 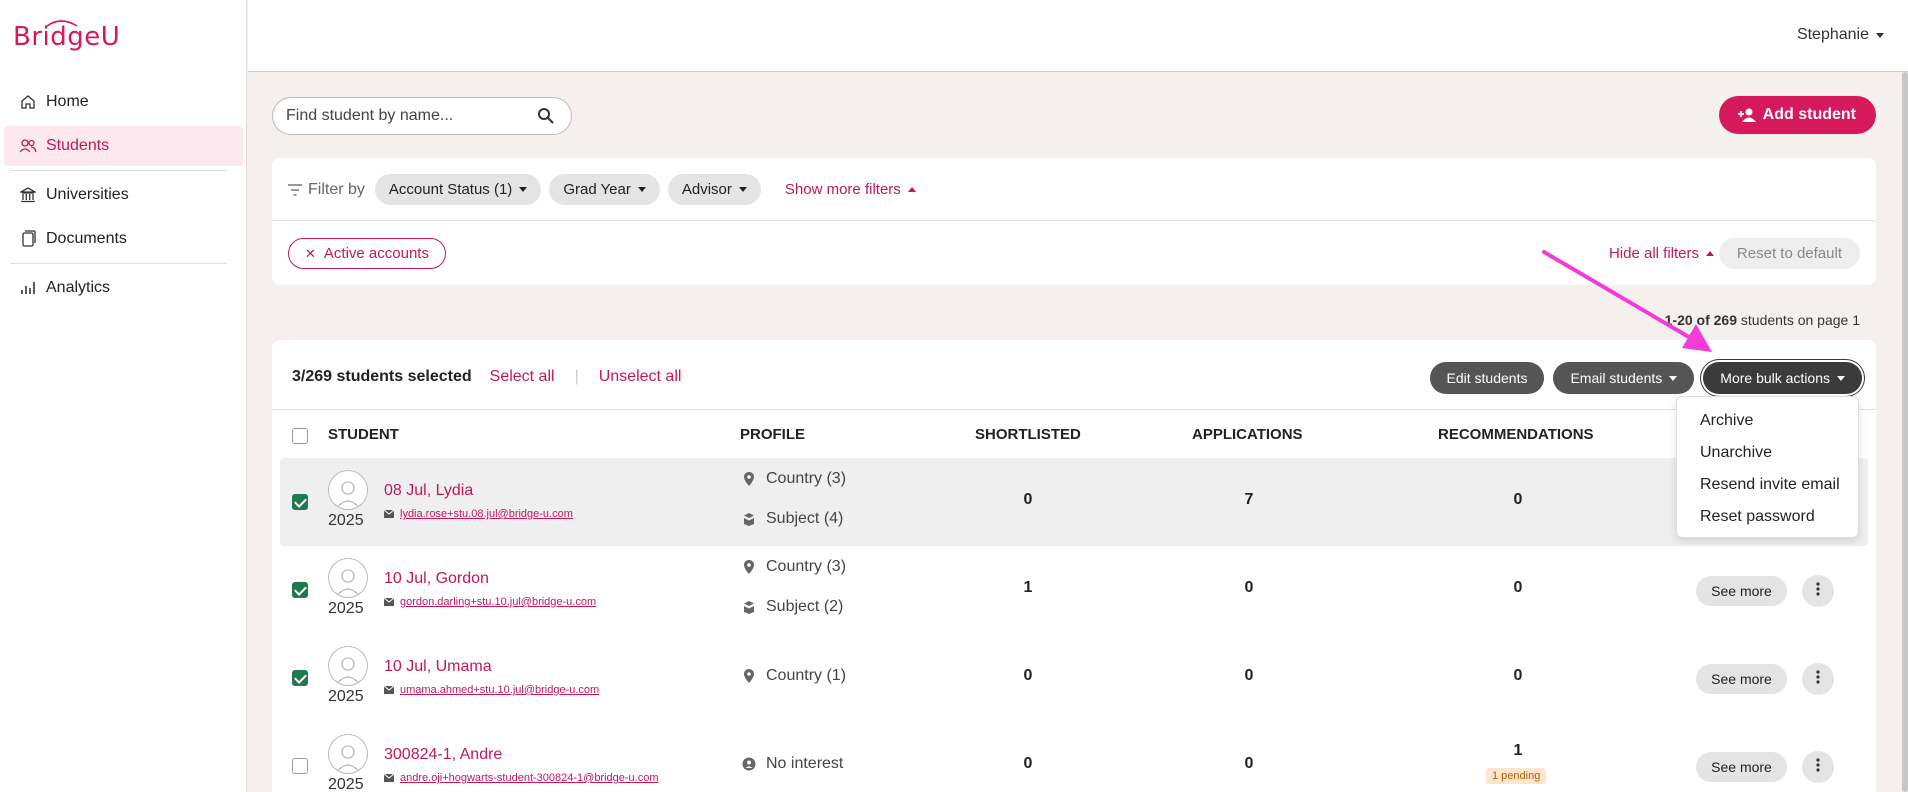 I want to click on shortlisted-count: 1, so click(x=1028, y=587).